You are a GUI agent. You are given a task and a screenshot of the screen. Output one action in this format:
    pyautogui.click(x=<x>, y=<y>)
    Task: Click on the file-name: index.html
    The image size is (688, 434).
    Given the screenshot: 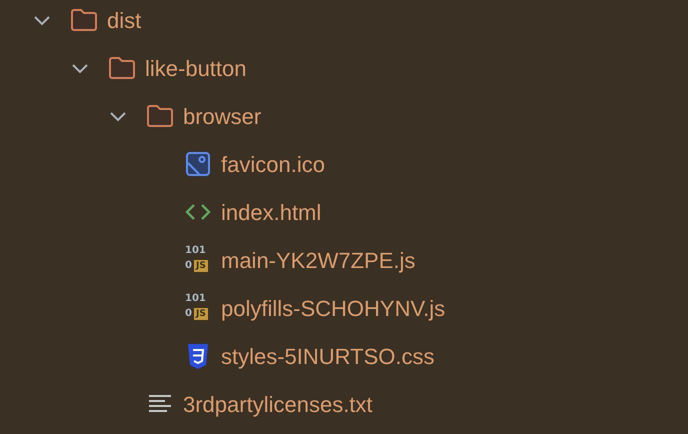 What is the action you would take?
    pyautogui.click(x=271, y=212)
    